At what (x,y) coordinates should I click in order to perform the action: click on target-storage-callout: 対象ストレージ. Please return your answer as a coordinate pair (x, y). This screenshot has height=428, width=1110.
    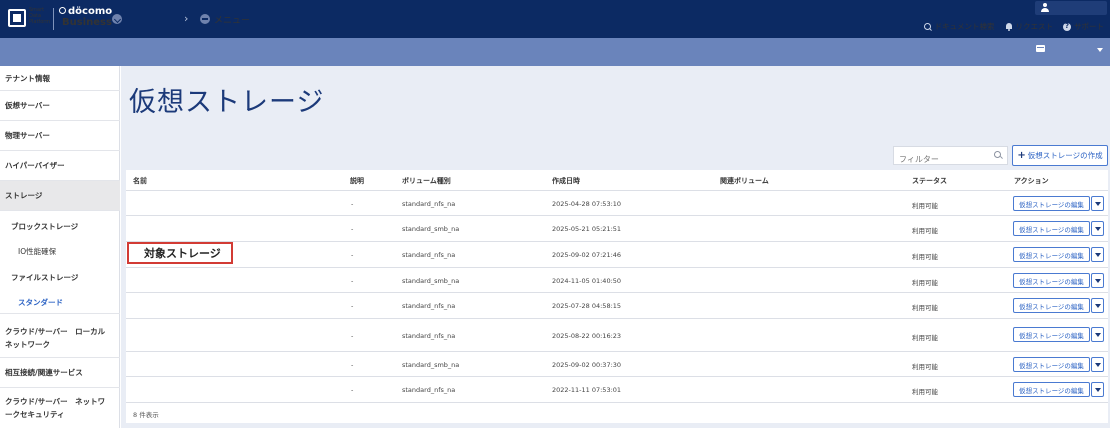
    Looking at the image, I should click on (180, 253).